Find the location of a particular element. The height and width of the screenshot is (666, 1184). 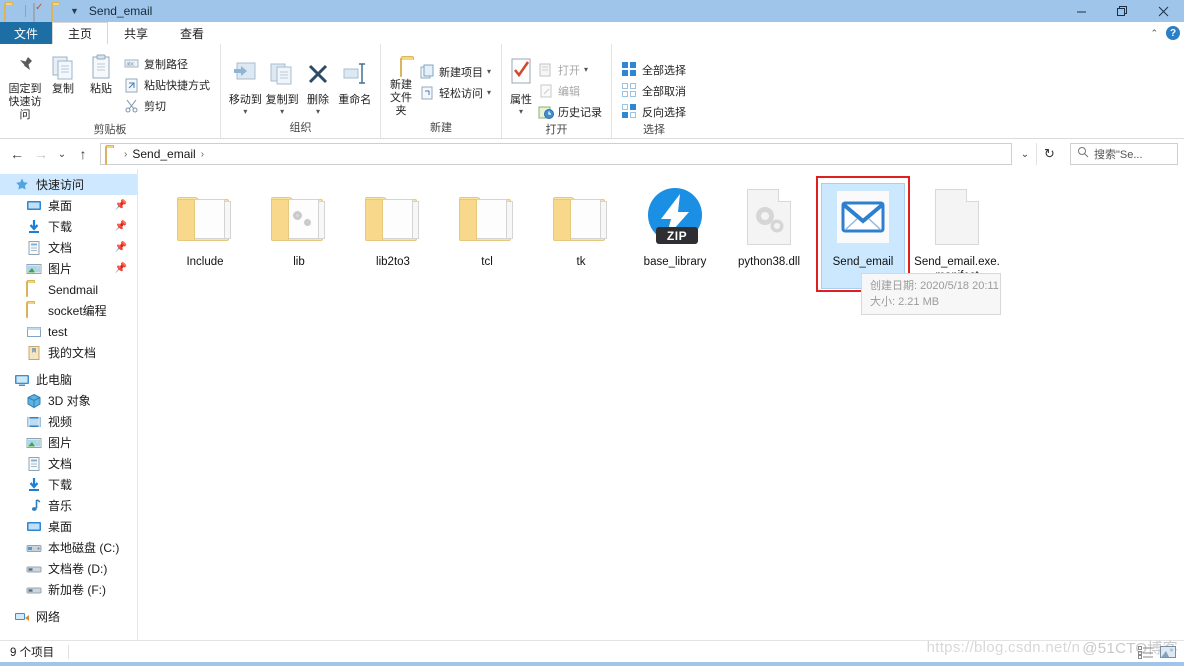

tab-file: 文件 is located at coordinates (26, 33).